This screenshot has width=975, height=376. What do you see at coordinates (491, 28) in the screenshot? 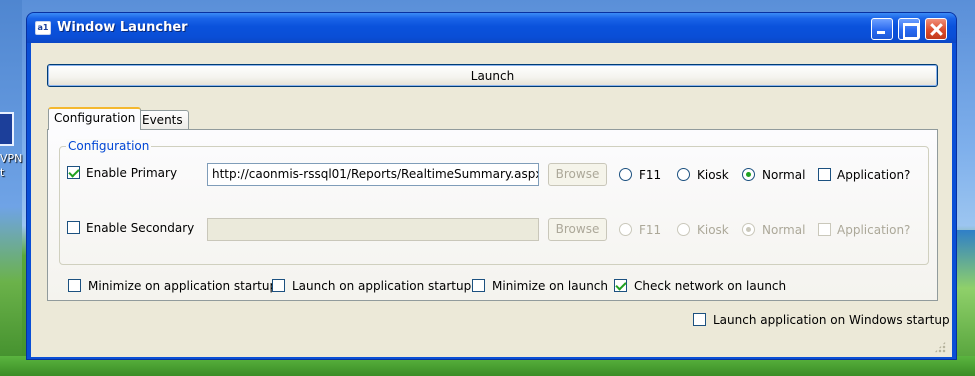
I see `title-bar: Window Launcher` at bounding box center [491, 28].